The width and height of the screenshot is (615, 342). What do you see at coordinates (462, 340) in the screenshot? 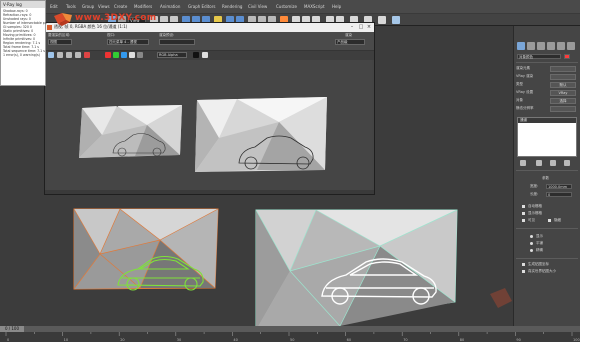
I see `timeline-tick-label: 80` at bounding box center [462, 340].